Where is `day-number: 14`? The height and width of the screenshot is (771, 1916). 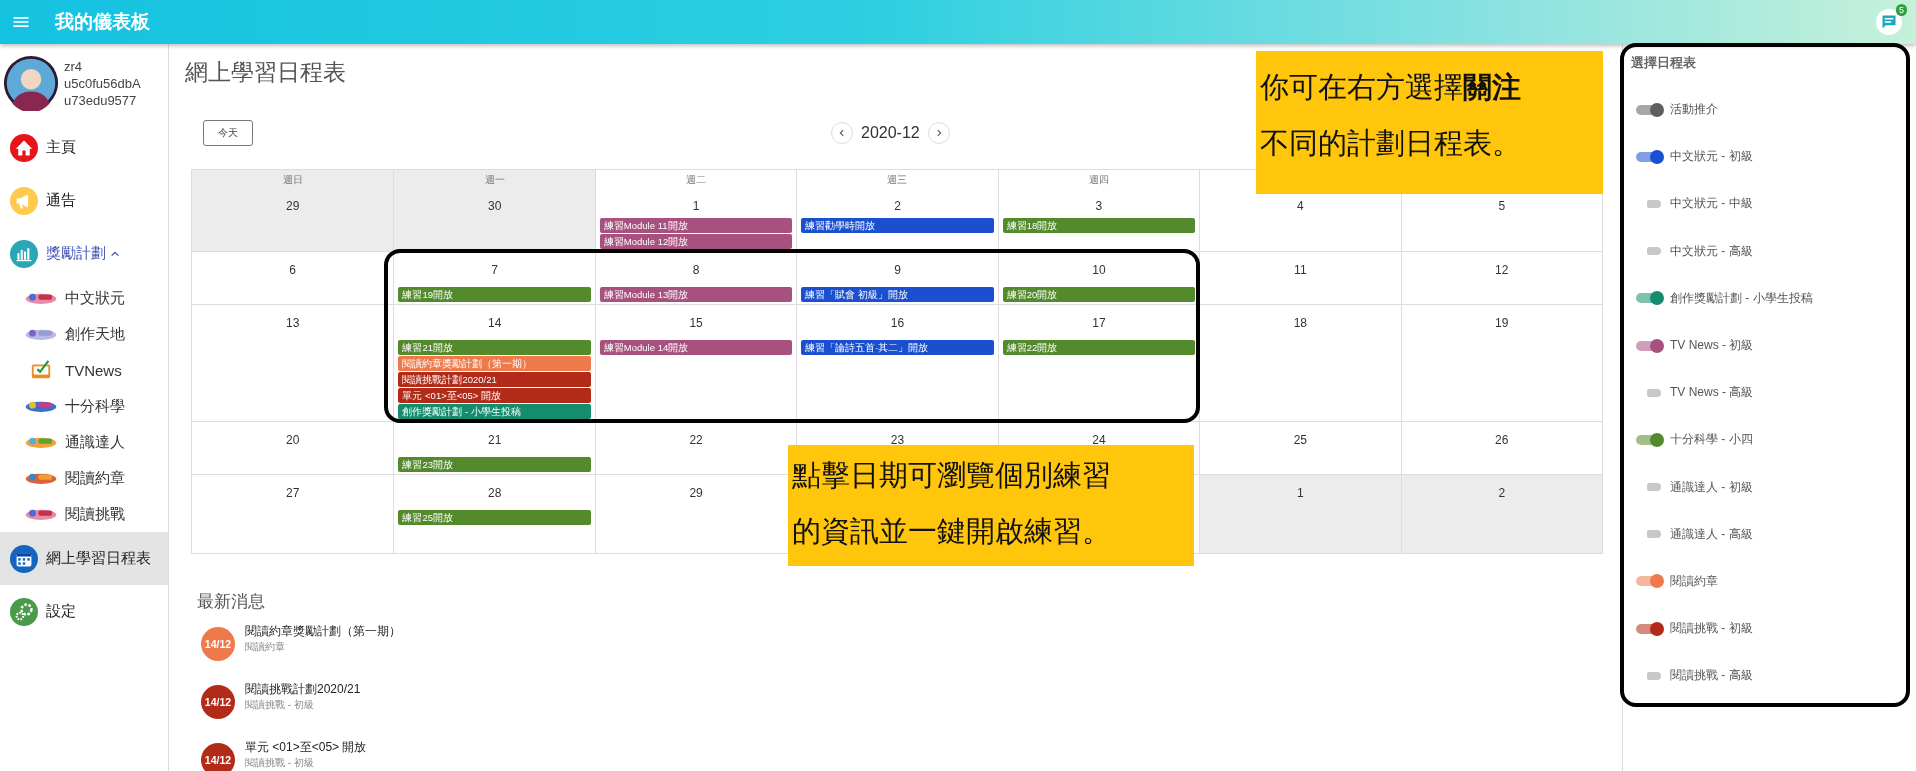 day-number: 14 is located at coordinates (494, 323).